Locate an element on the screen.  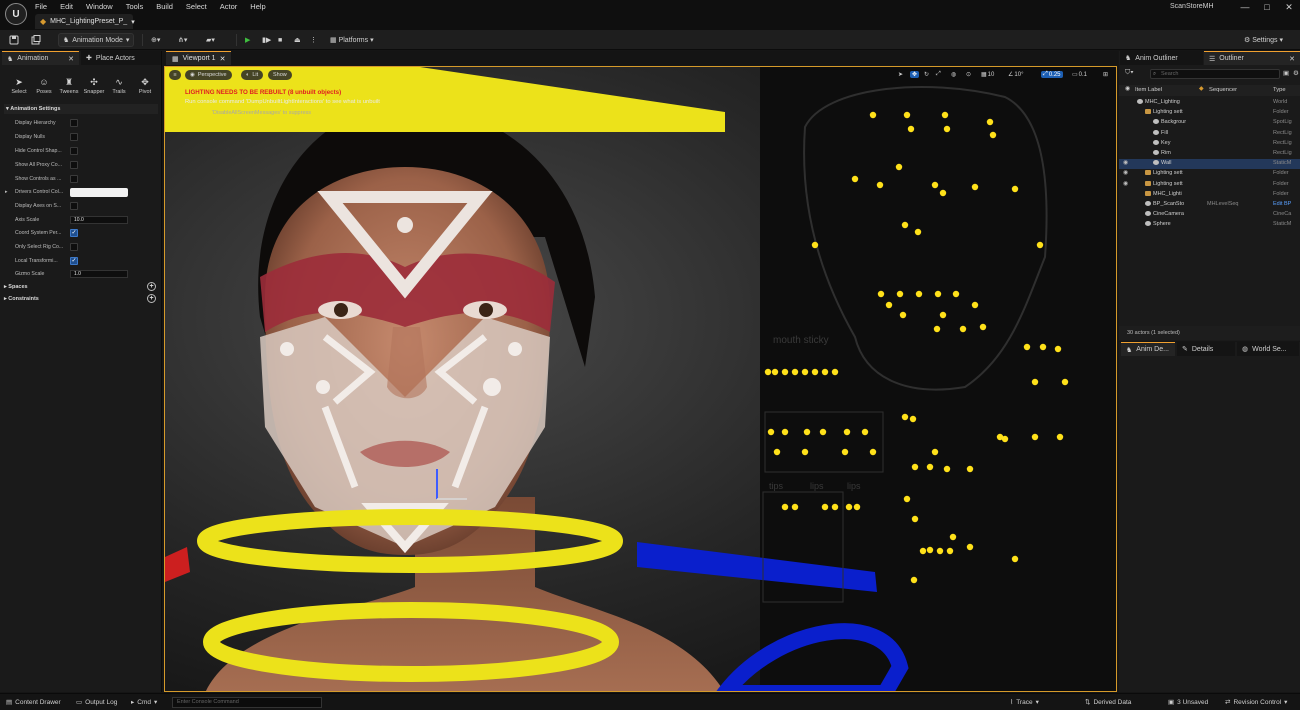
close-icon: ✕ is located at coordinates (223, 59).